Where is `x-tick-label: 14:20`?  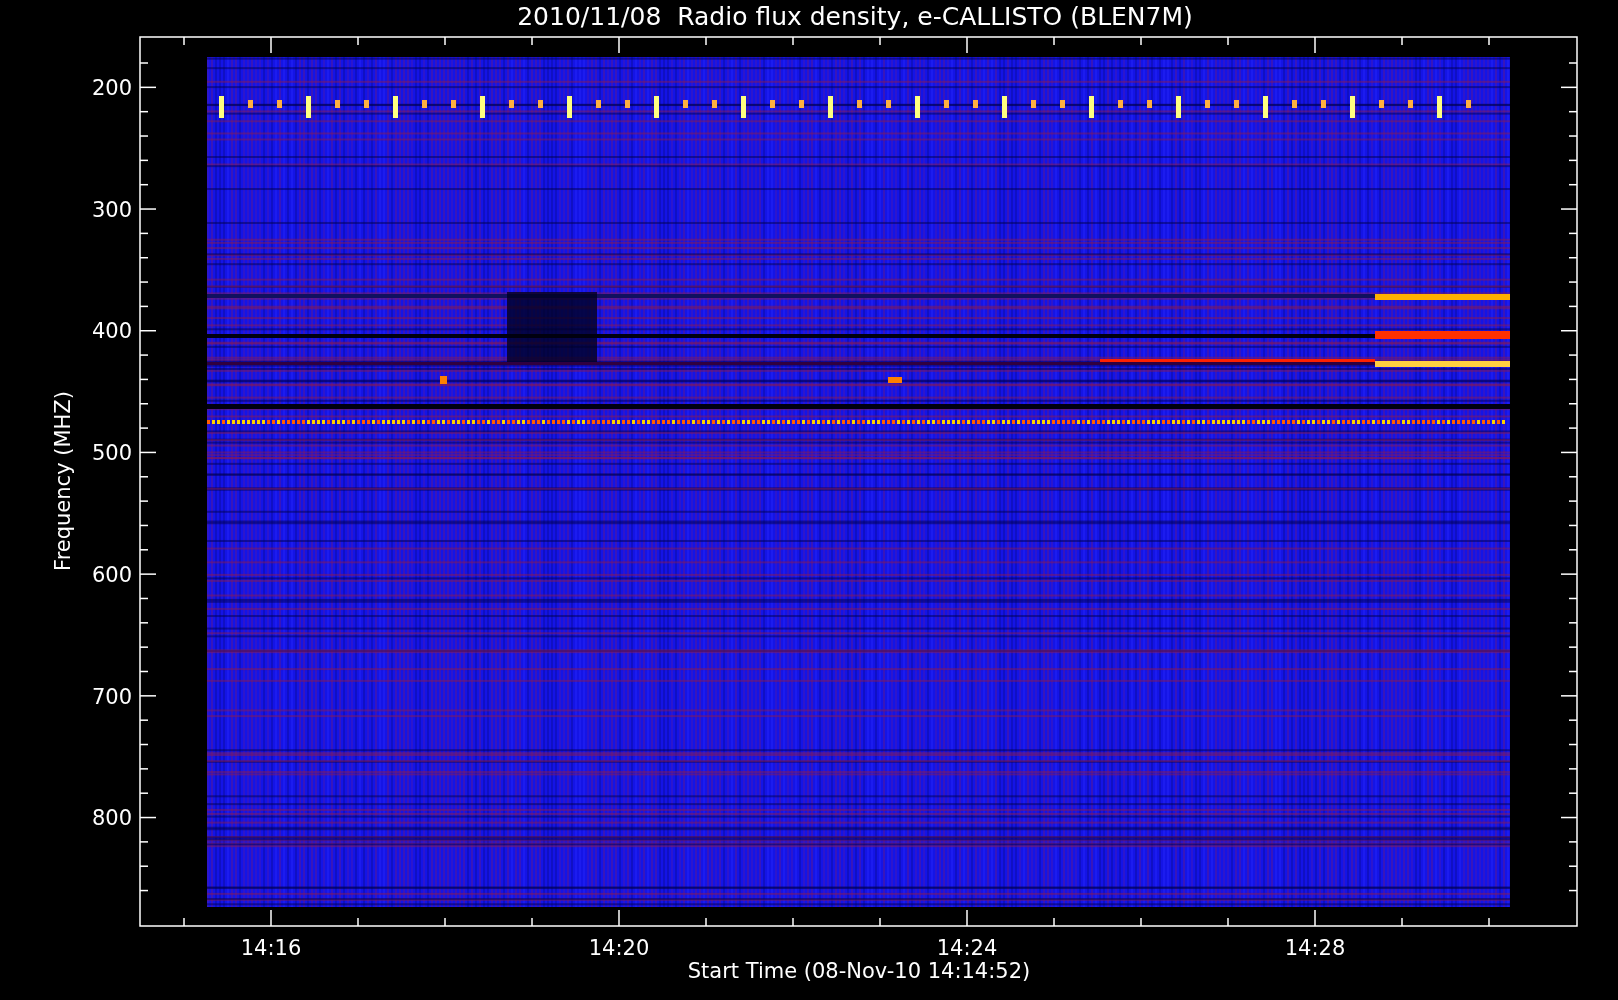 x-tick-label: 14:20 is located at coordinates (619, 948).